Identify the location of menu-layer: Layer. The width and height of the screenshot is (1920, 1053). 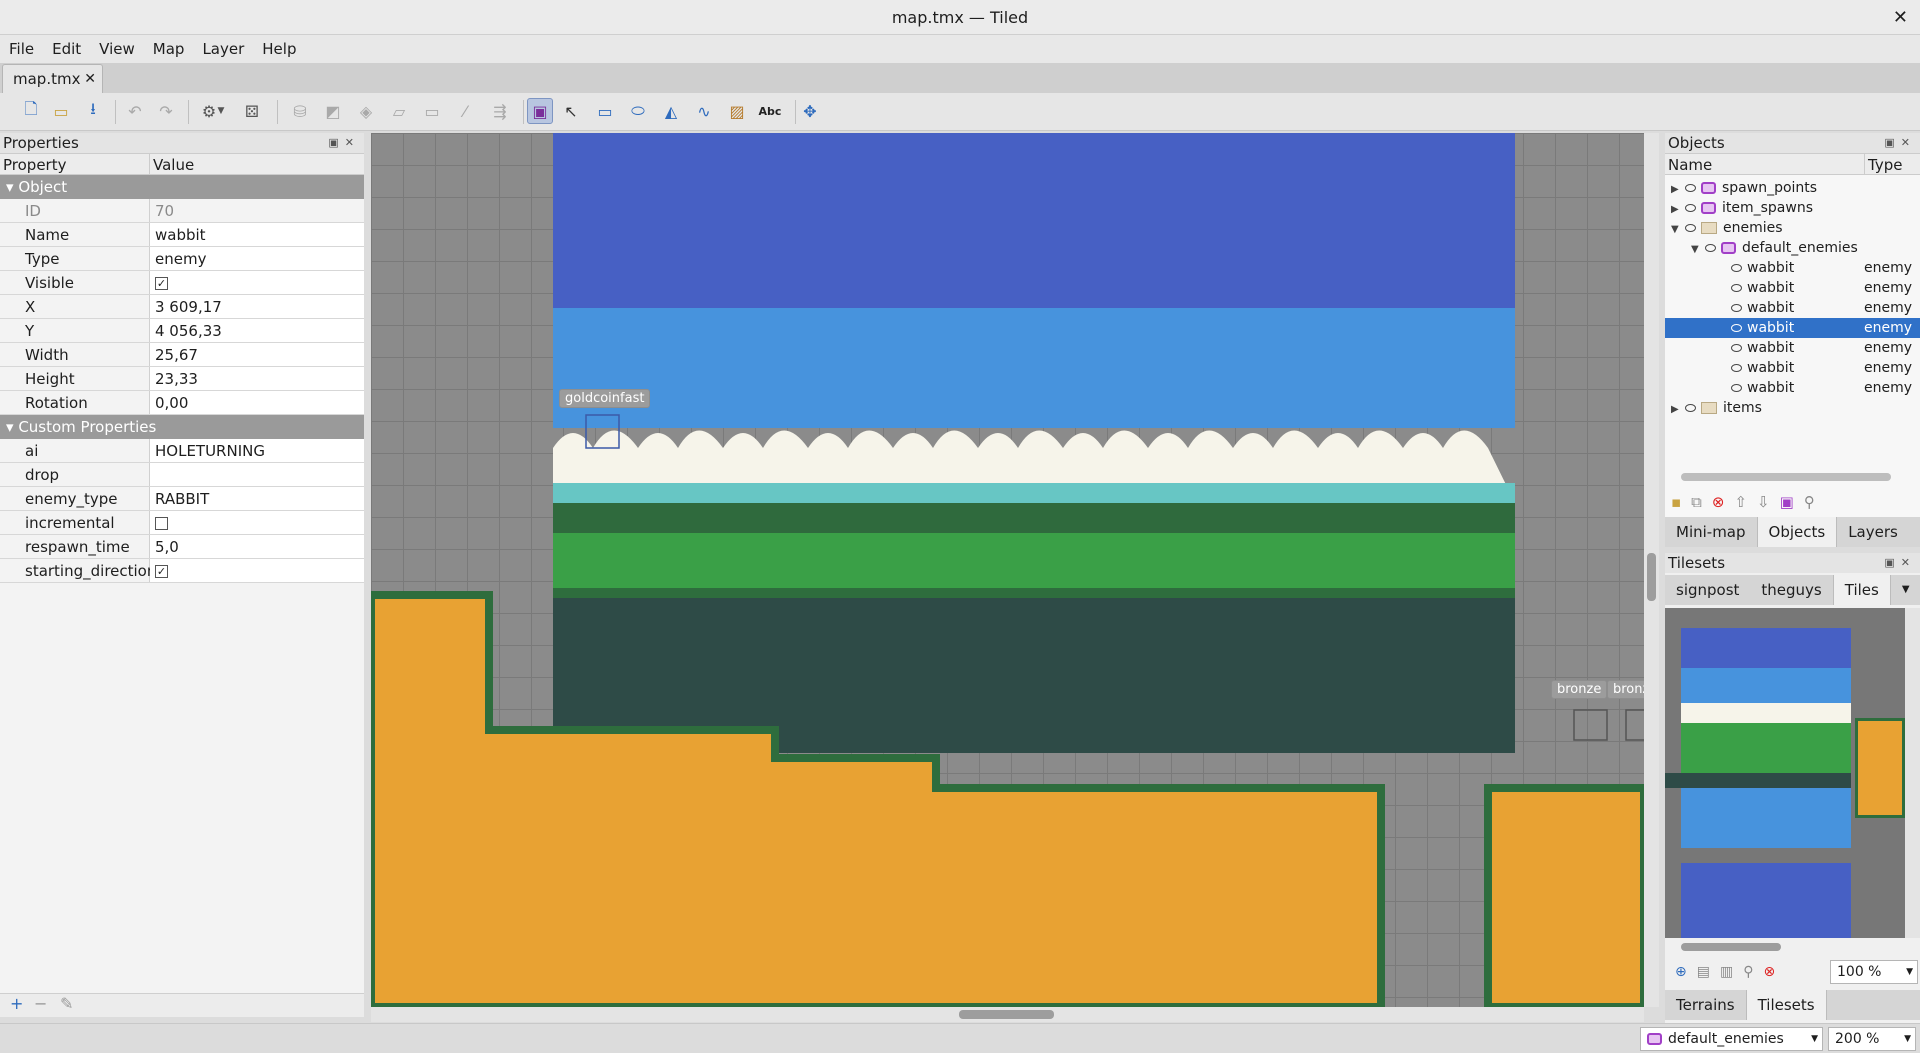
(223, 49).